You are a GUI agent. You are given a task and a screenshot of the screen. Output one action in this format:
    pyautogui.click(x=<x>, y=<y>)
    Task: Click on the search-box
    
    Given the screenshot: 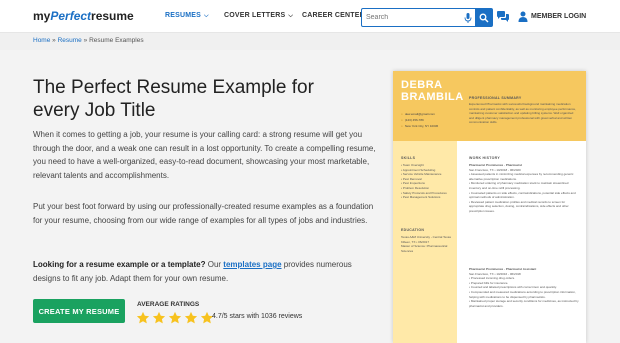 What is the action you would take?
    pyautogui.click(x=427, y=17)
    